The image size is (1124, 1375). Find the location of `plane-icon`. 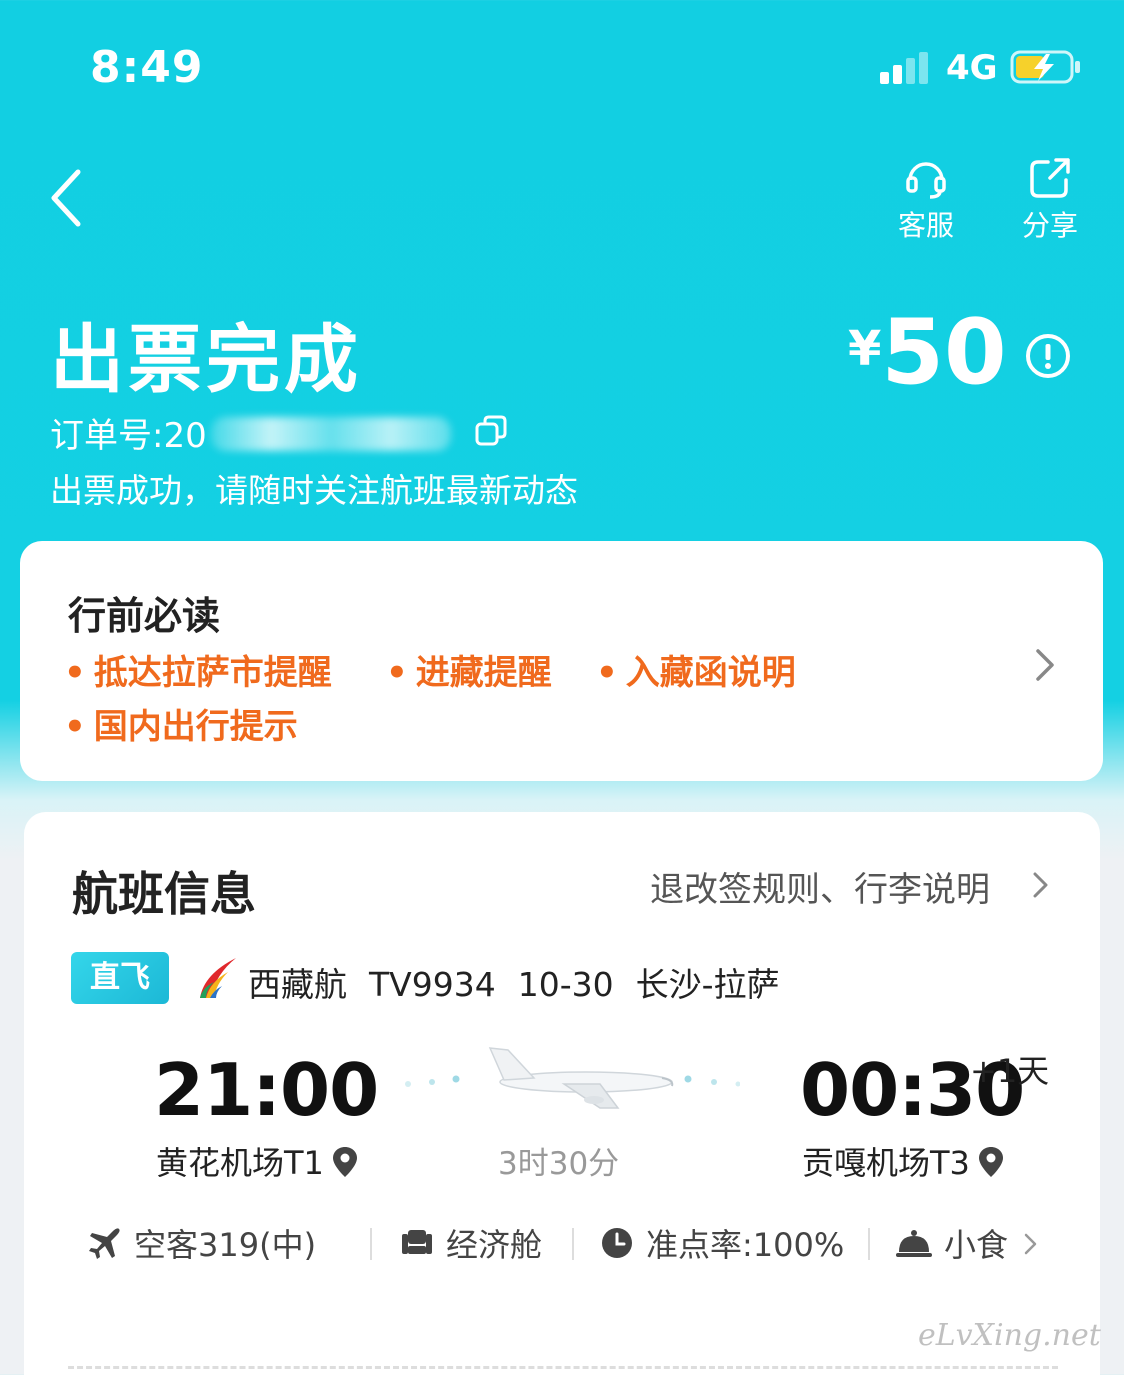

plane-icon is located at coordinates (572, 1078).